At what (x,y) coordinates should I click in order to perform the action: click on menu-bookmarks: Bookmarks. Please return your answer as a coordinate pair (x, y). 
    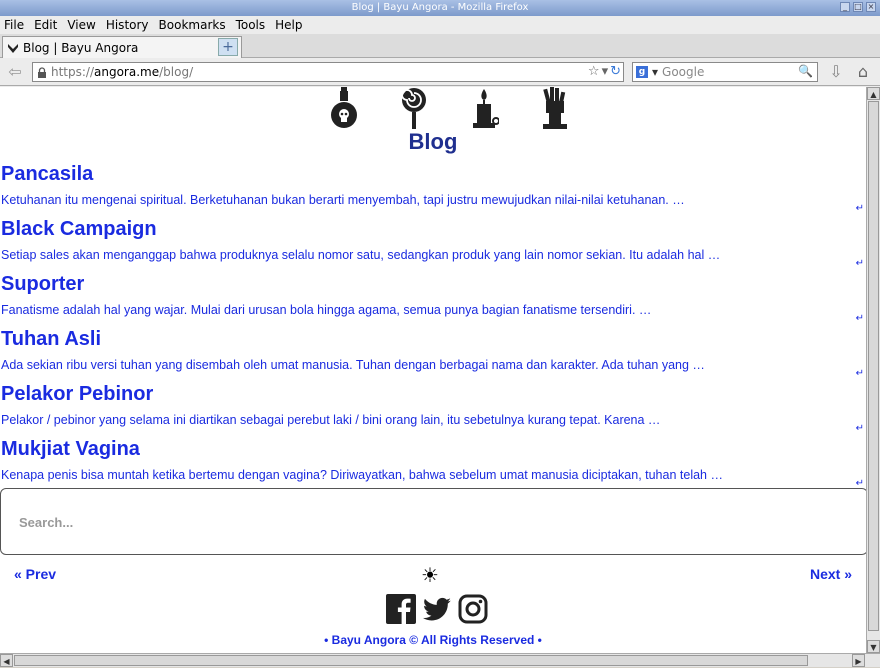
    Looking at the image, I should click on (192, 25).